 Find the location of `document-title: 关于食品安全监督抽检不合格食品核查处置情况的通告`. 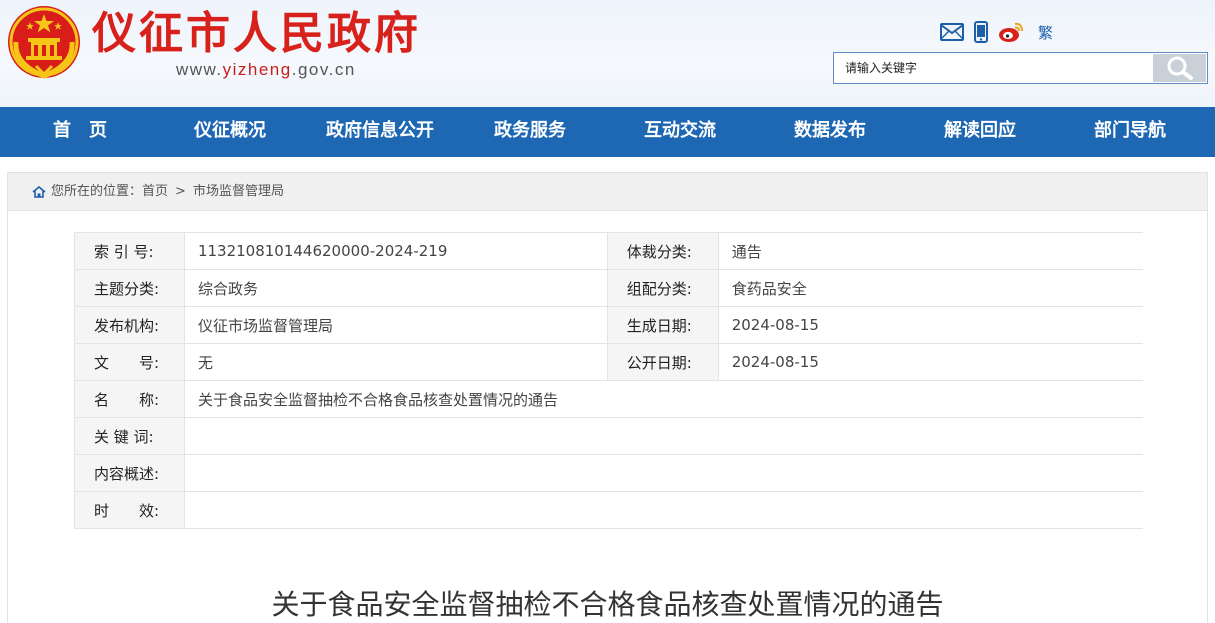

document-title: 关于食品安全监督抽检不合格食品核查处置情况的通告 is located at coordinates (607, 604).